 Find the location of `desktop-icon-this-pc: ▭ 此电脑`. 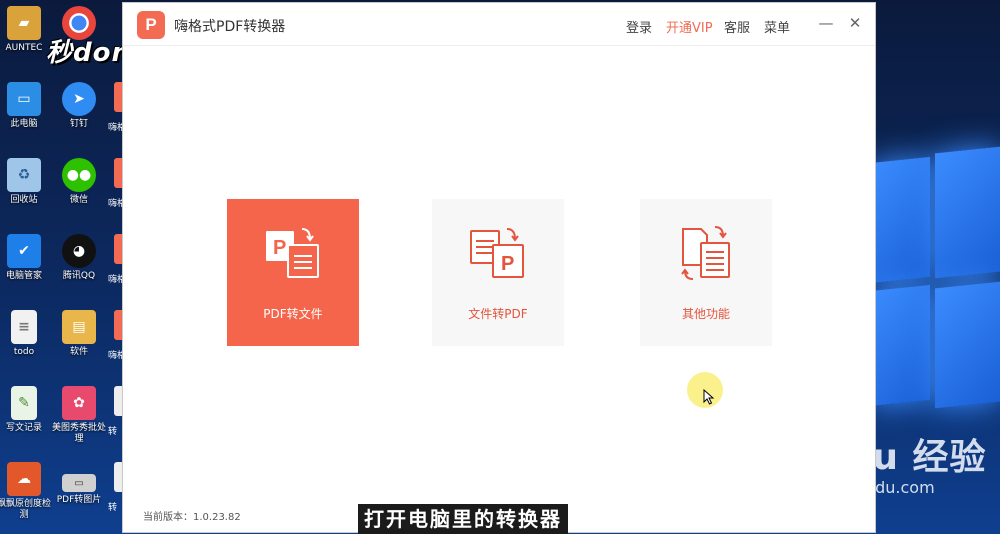

desktop-icon-this-pc: ▭ 此电脑 is located at coordinates (27, 106).